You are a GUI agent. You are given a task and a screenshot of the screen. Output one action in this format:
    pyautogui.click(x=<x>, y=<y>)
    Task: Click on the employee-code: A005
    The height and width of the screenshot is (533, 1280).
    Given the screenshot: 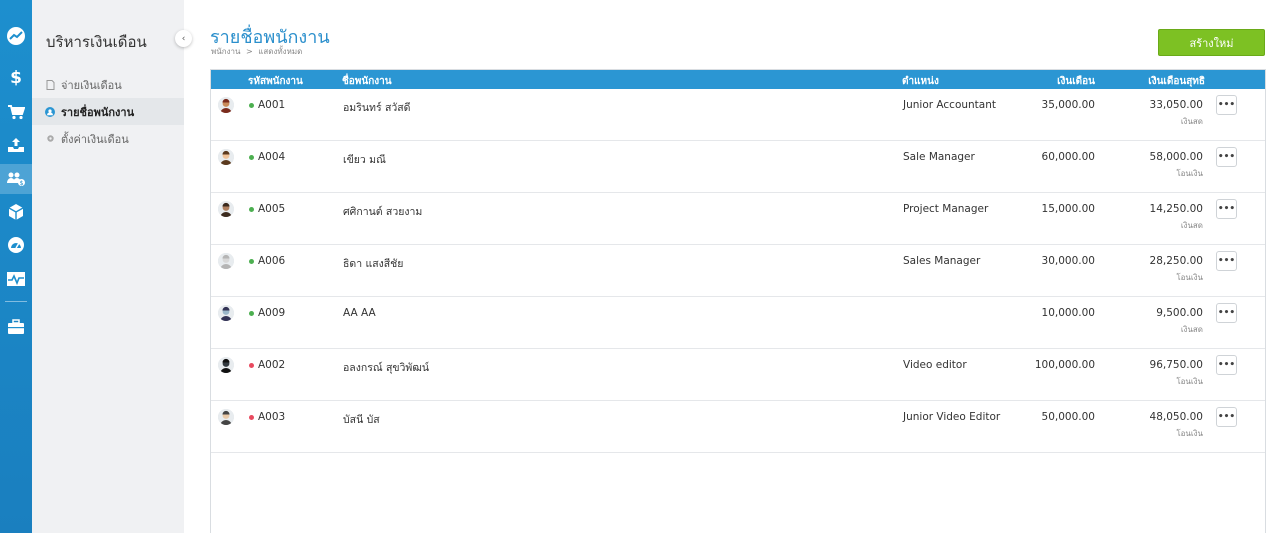 What is the action you would take?
    pyautogui.click(x=272, y=209)
    